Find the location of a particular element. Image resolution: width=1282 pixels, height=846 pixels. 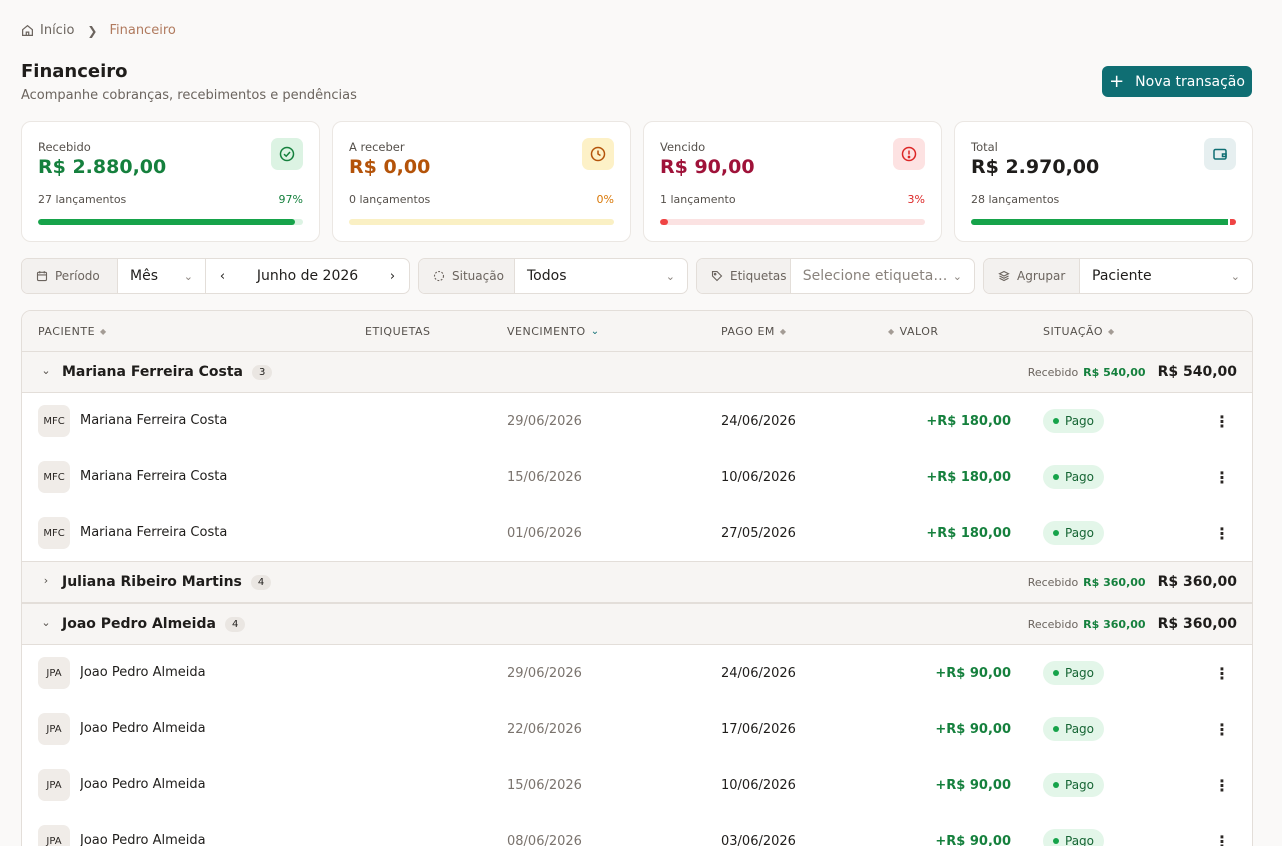

period-filter: Período Mês ⌄ ‹ Junho de 2026 › is located at coordinates (215, 276).